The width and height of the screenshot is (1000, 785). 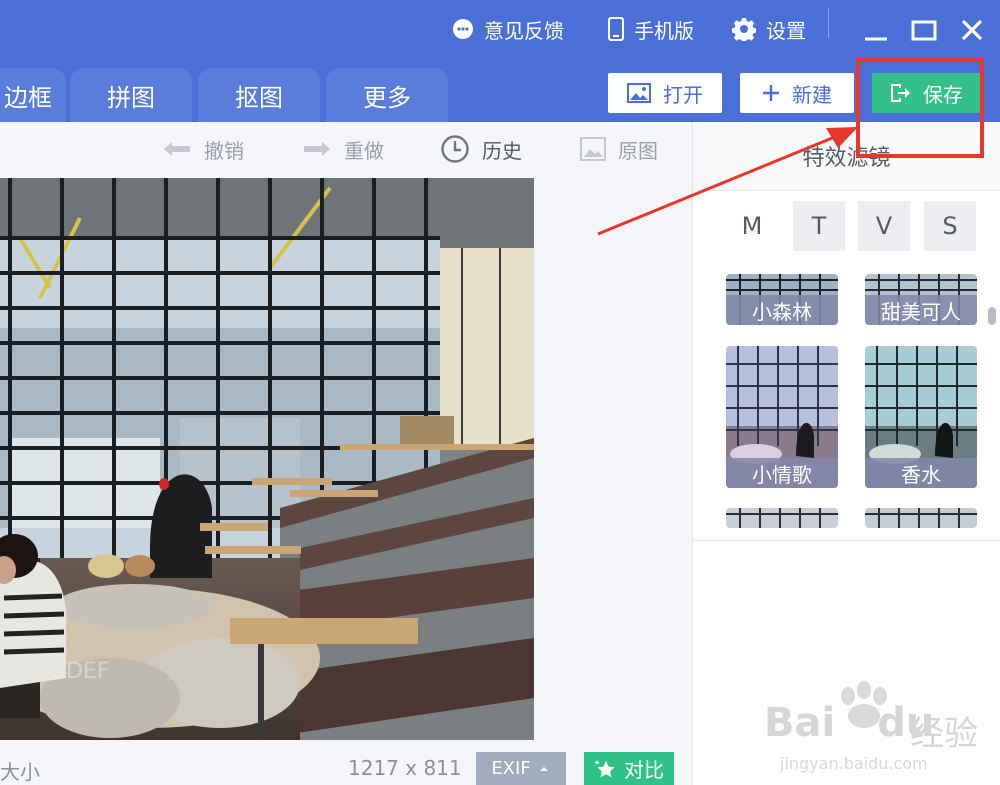 I want to click on watermark-product: 经验, so click(x=944, y=734).